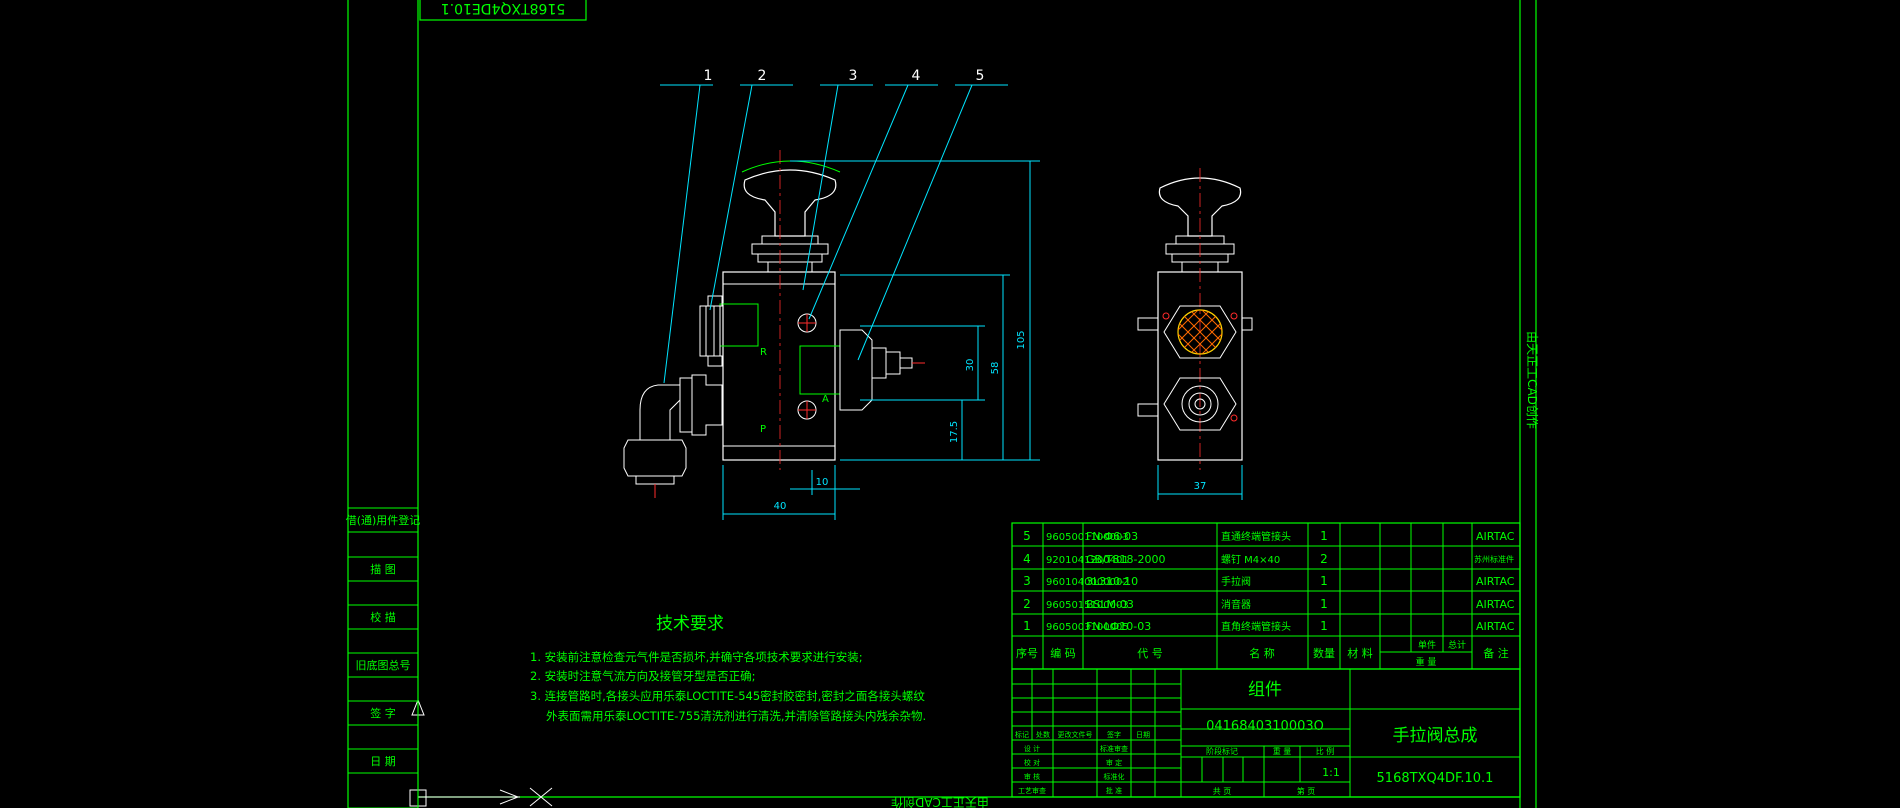 This screenshot has width=1900, height=808. Describe the element at coordinates (1256, 626) in the screenshot. I see `bom-row-4-name: 直角终端管接头` at that location.